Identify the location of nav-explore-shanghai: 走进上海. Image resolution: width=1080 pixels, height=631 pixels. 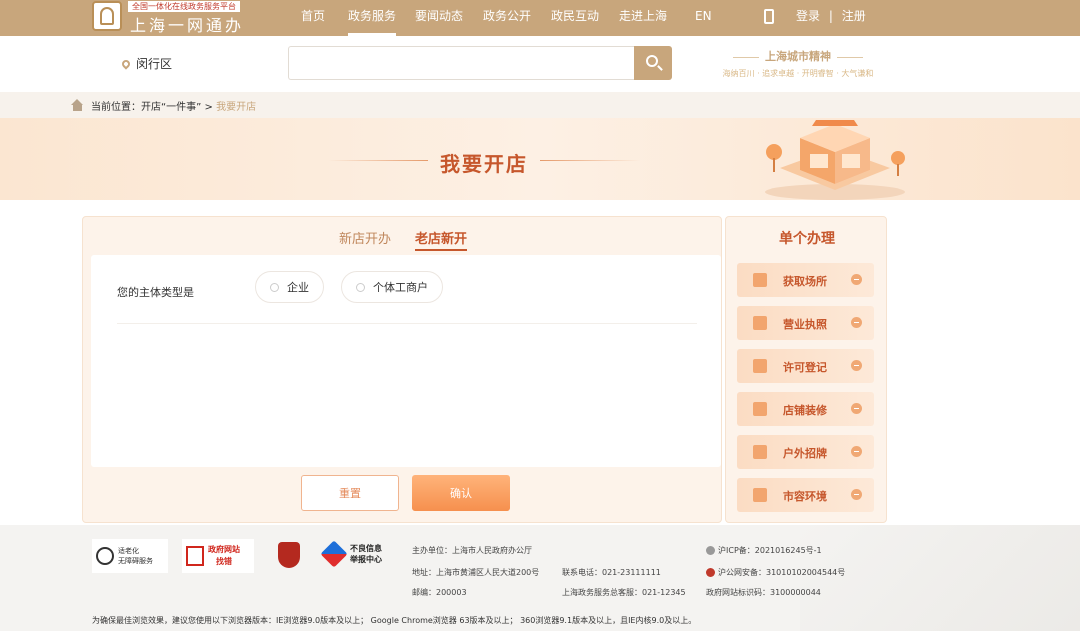
(643, 18).